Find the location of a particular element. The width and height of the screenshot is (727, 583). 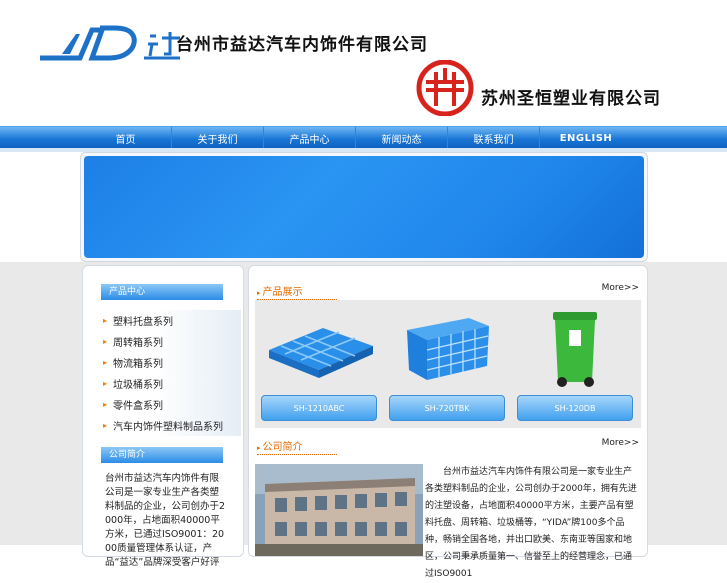

product-card: SH-120DB is located at coordinates (576, 362).